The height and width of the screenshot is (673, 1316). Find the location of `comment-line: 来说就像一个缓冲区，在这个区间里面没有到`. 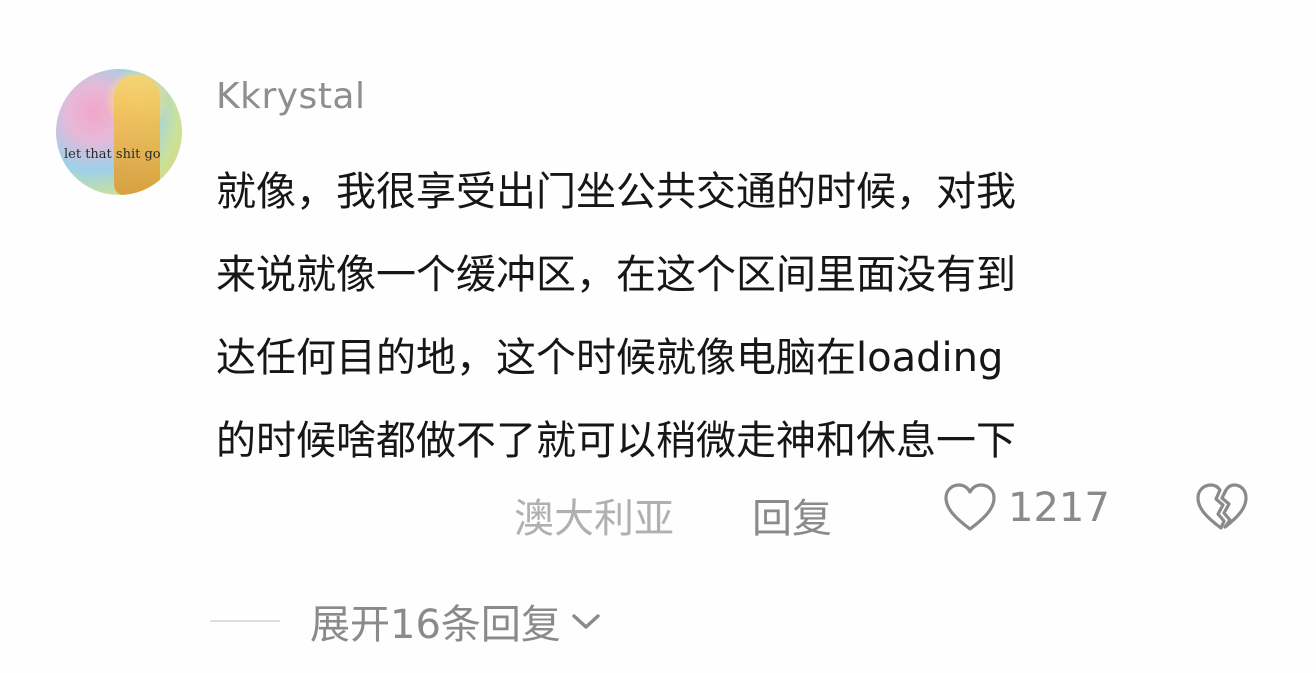

comment-line: 来说就像一个缓冲区，在这个区间里面没有到 is located at coordinates (616, 275).